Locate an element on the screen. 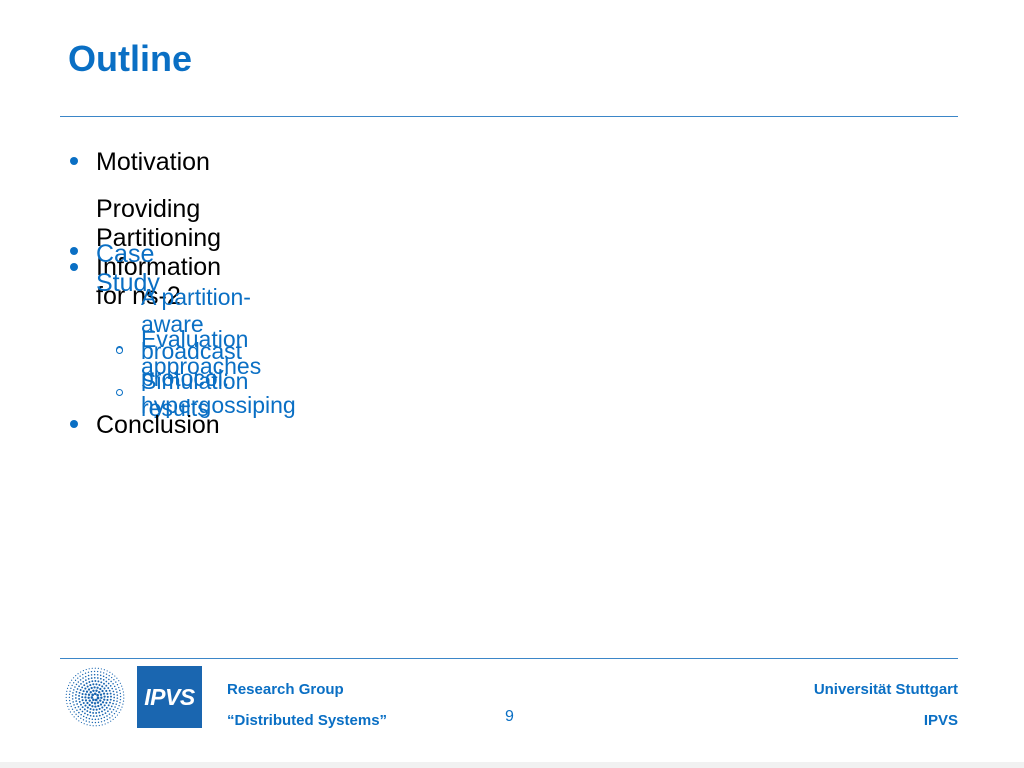  title-divider is located at coordinates (509, 116).